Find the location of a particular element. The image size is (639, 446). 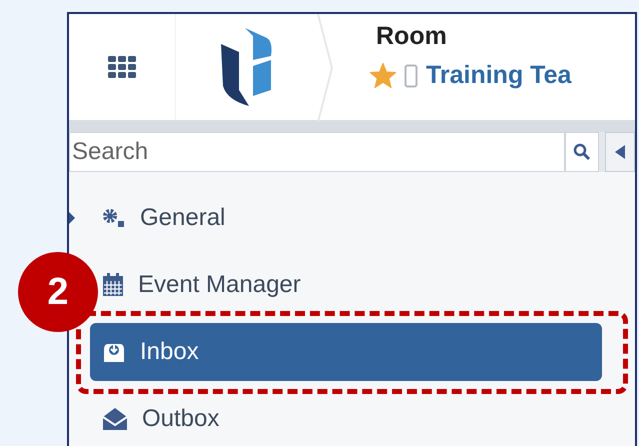

room-name: Training Tea is located at coordinates (499, 75).